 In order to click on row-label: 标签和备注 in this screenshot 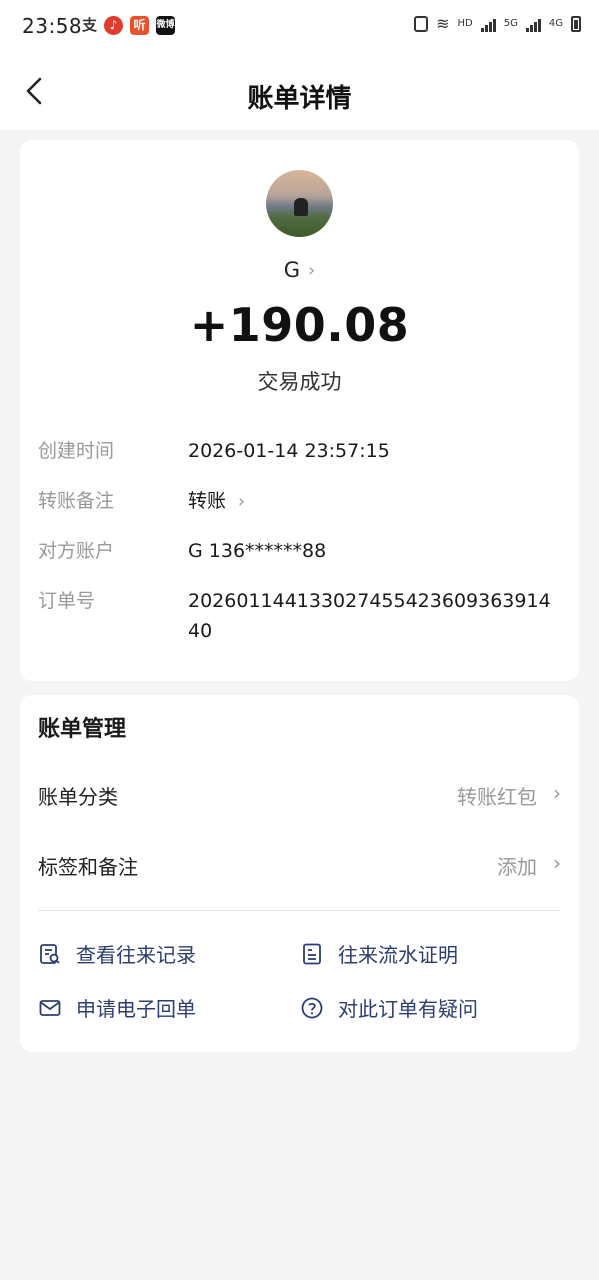, I will do `click(88, 867)`.